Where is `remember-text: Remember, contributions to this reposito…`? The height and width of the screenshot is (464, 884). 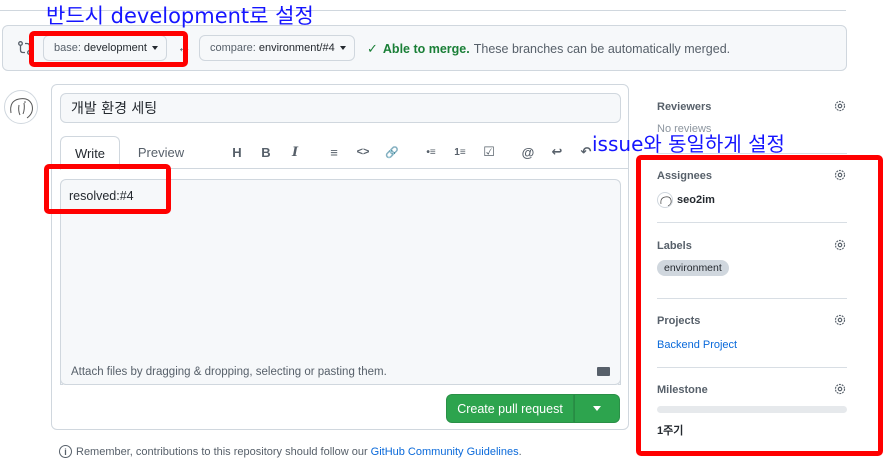
remember-text: Remember, contributions to this reposito… is located at coordinates (222, 451).